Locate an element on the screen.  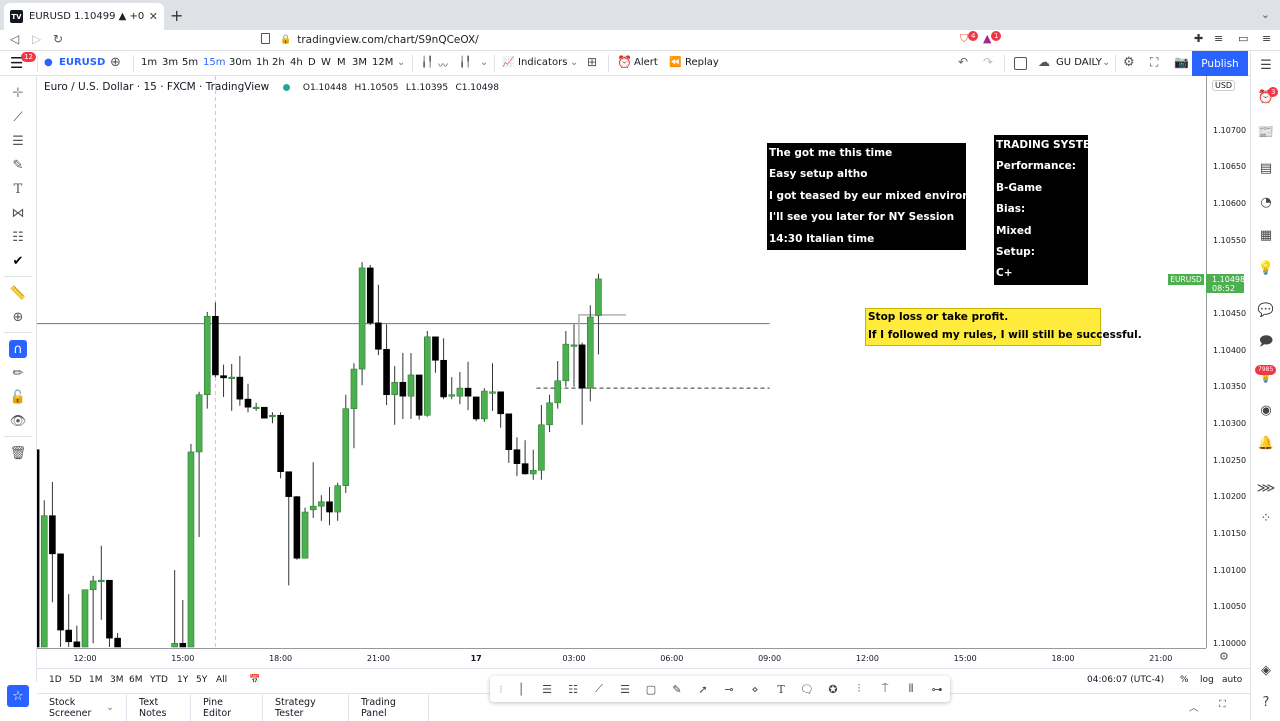
range-6m: 6M is located at coordinates (136, 680).